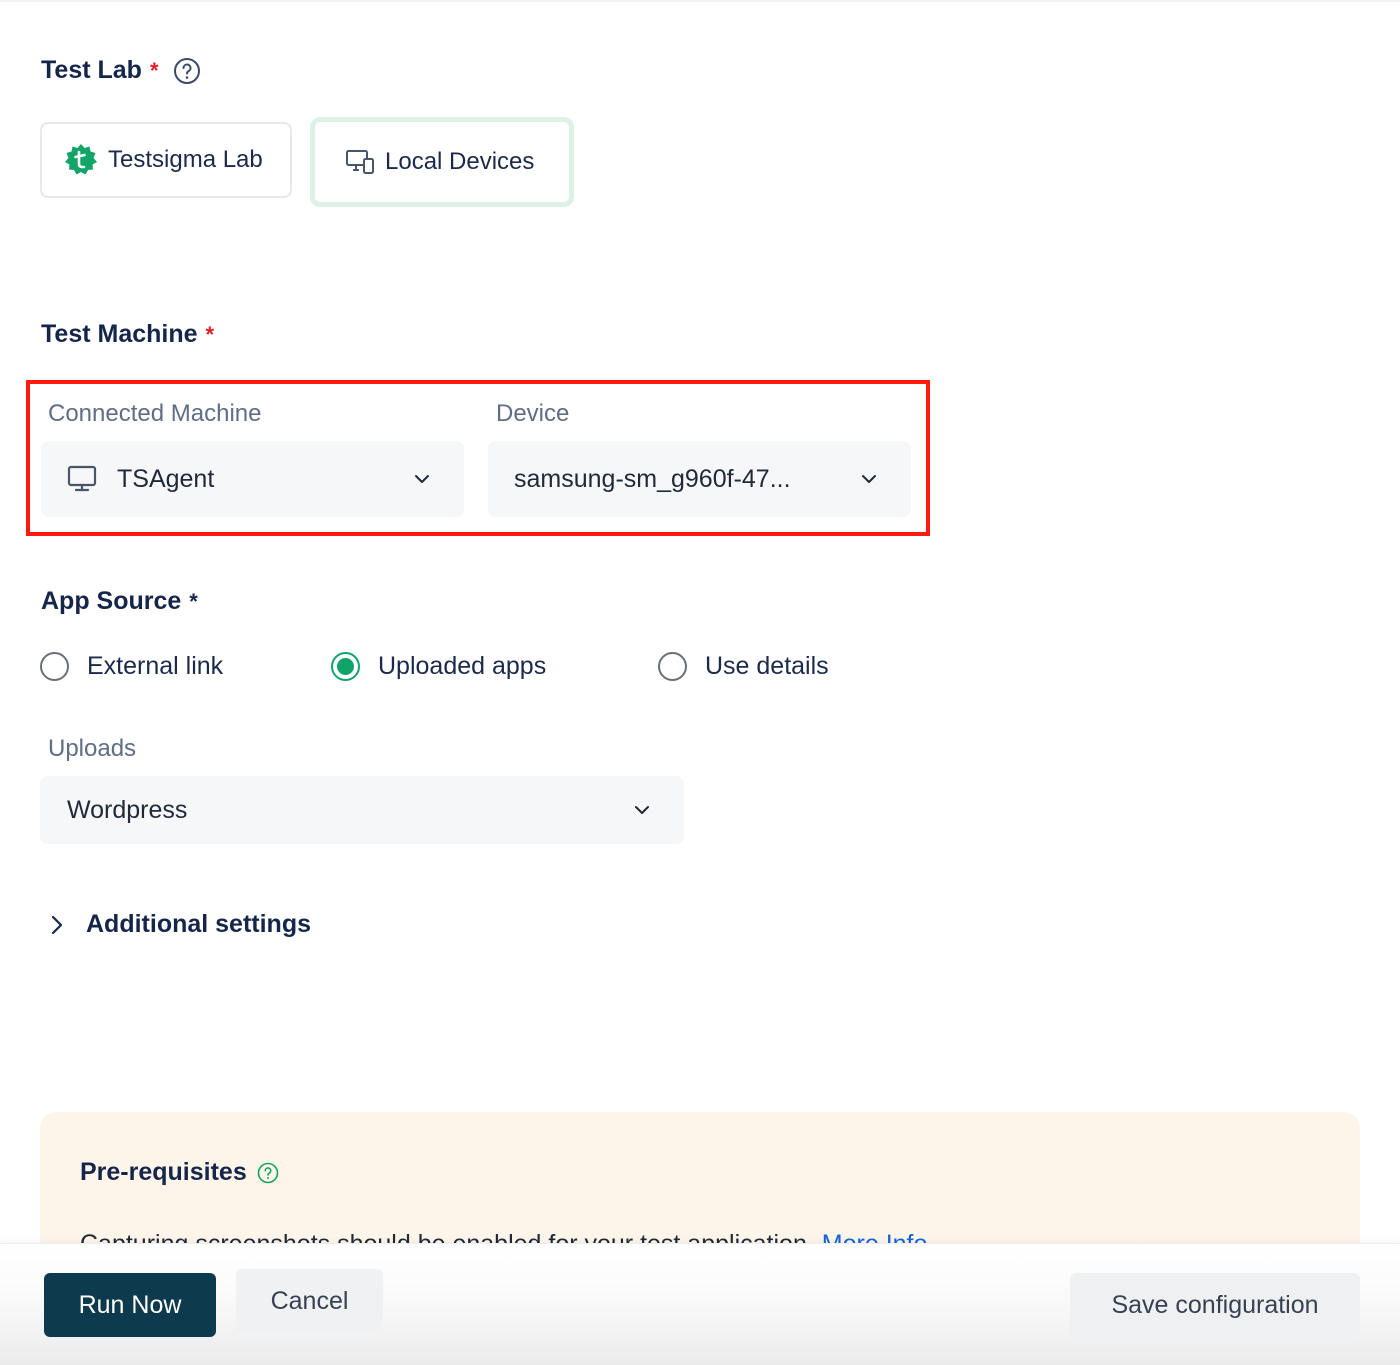 The width and height of the screenshot is (1400, 1365). Describe the element at coordinates (1215, 1305) in the screenshot. I see `save-configuration-button: Save configuration` at that location.